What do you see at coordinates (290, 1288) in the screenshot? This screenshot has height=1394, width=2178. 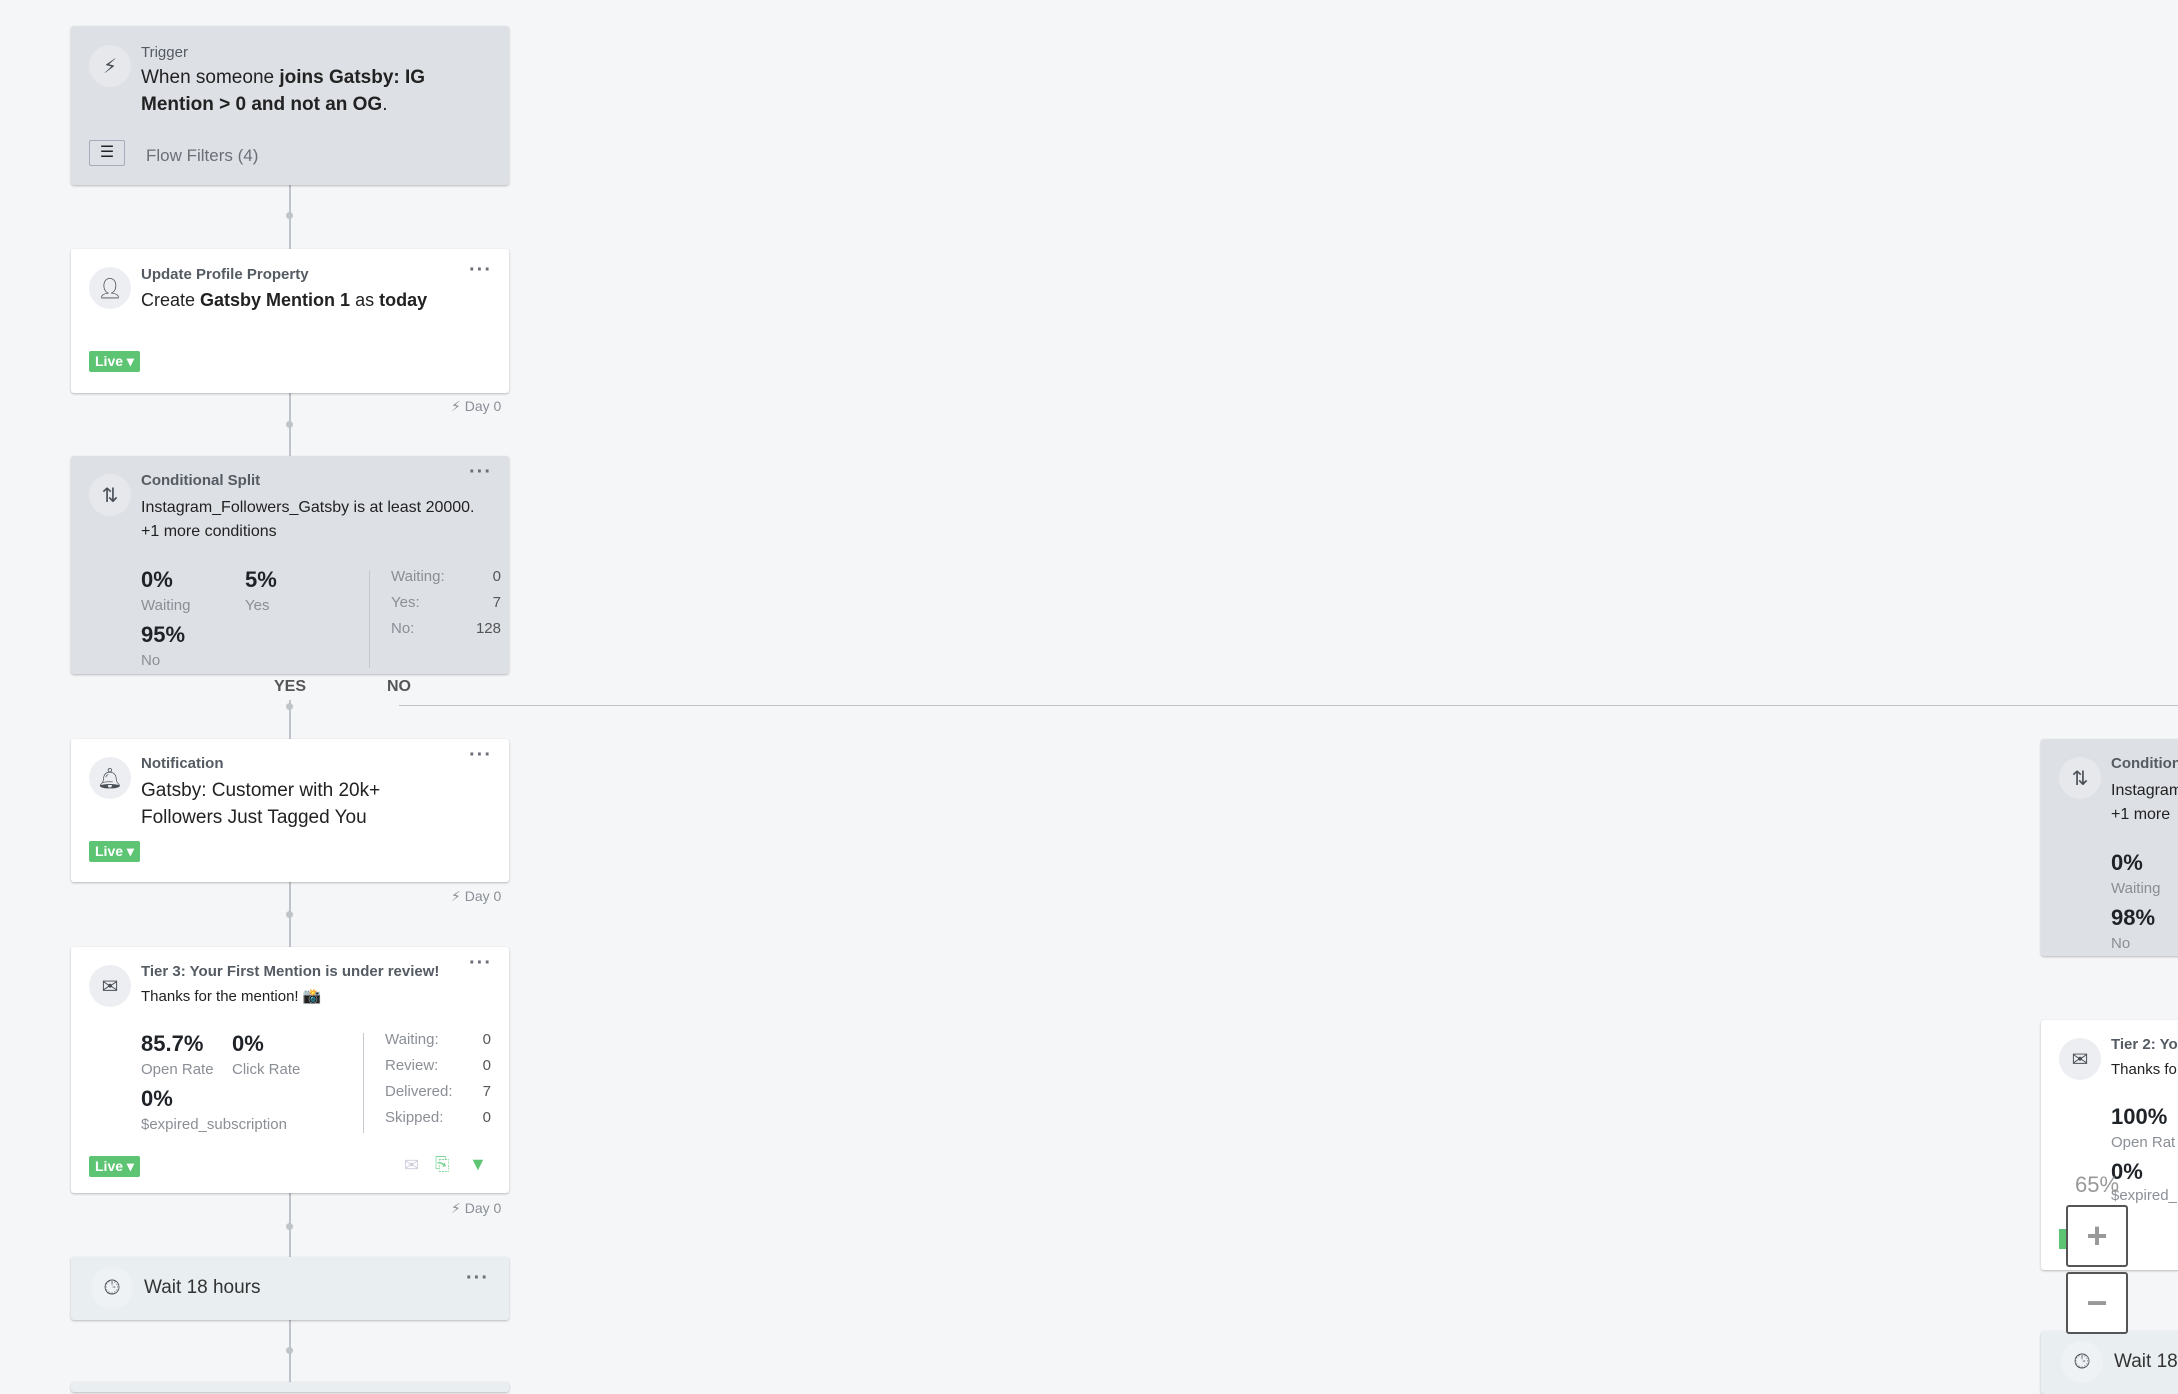 I see `wait-card: 🕒︎ Wait 18 hours ···` at bounding box center [290, 1288].